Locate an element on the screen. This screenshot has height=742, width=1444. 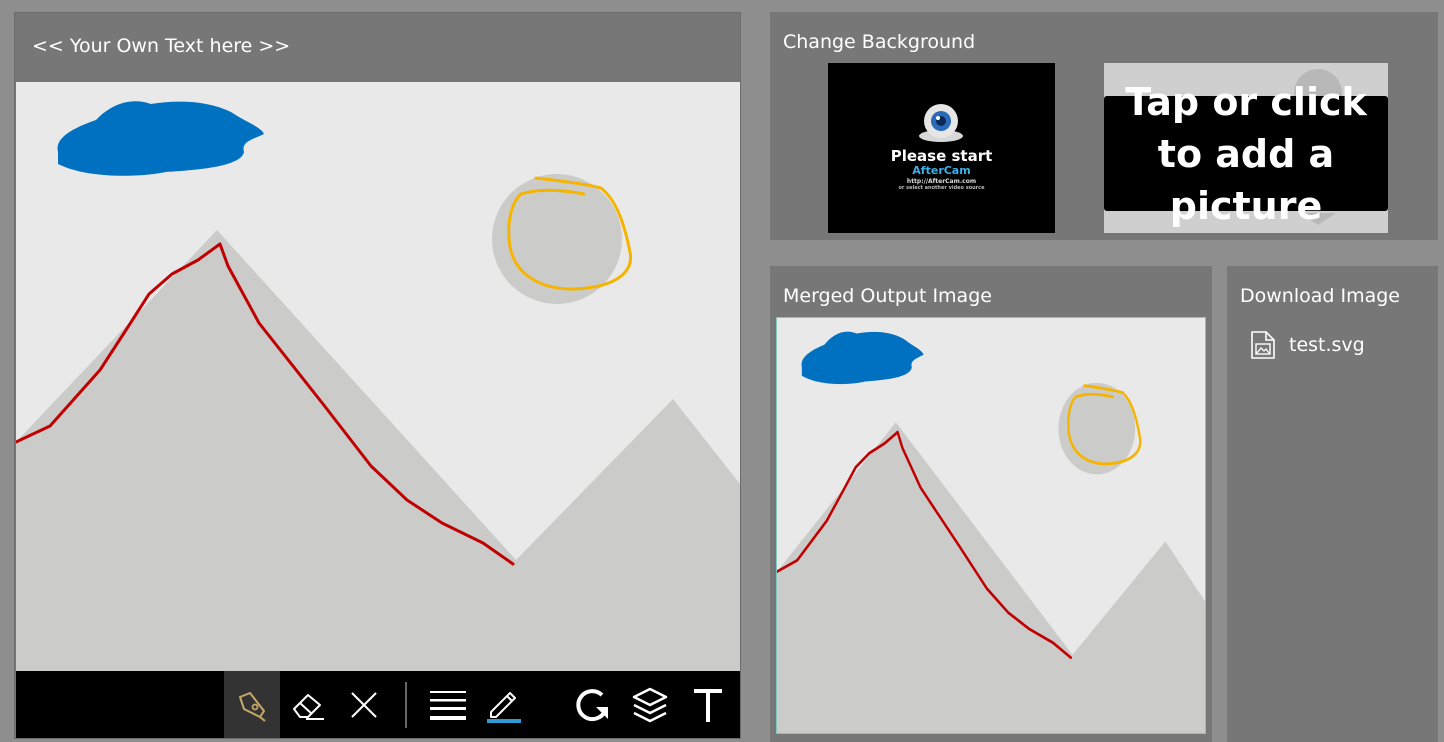
rotate-tool is located at coordinates (592, 704).